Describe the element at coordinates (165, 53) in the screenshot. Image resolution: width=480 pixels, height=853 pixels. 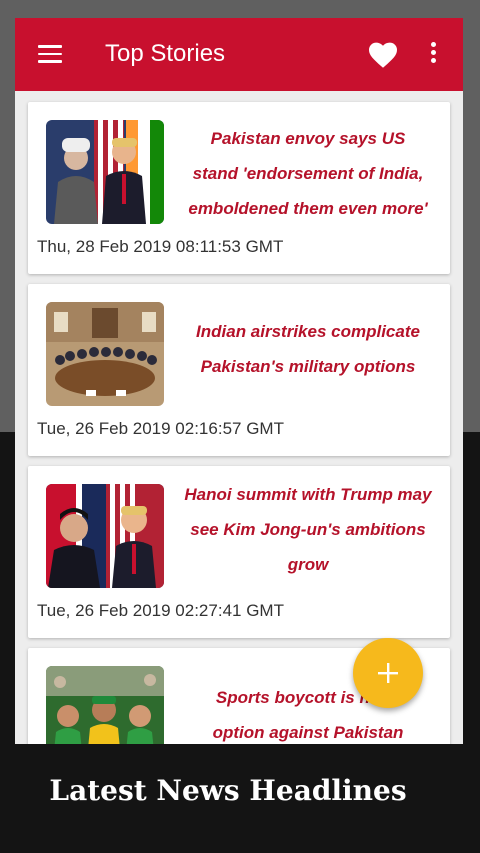
I see `page-title: Top Stories` at that location.